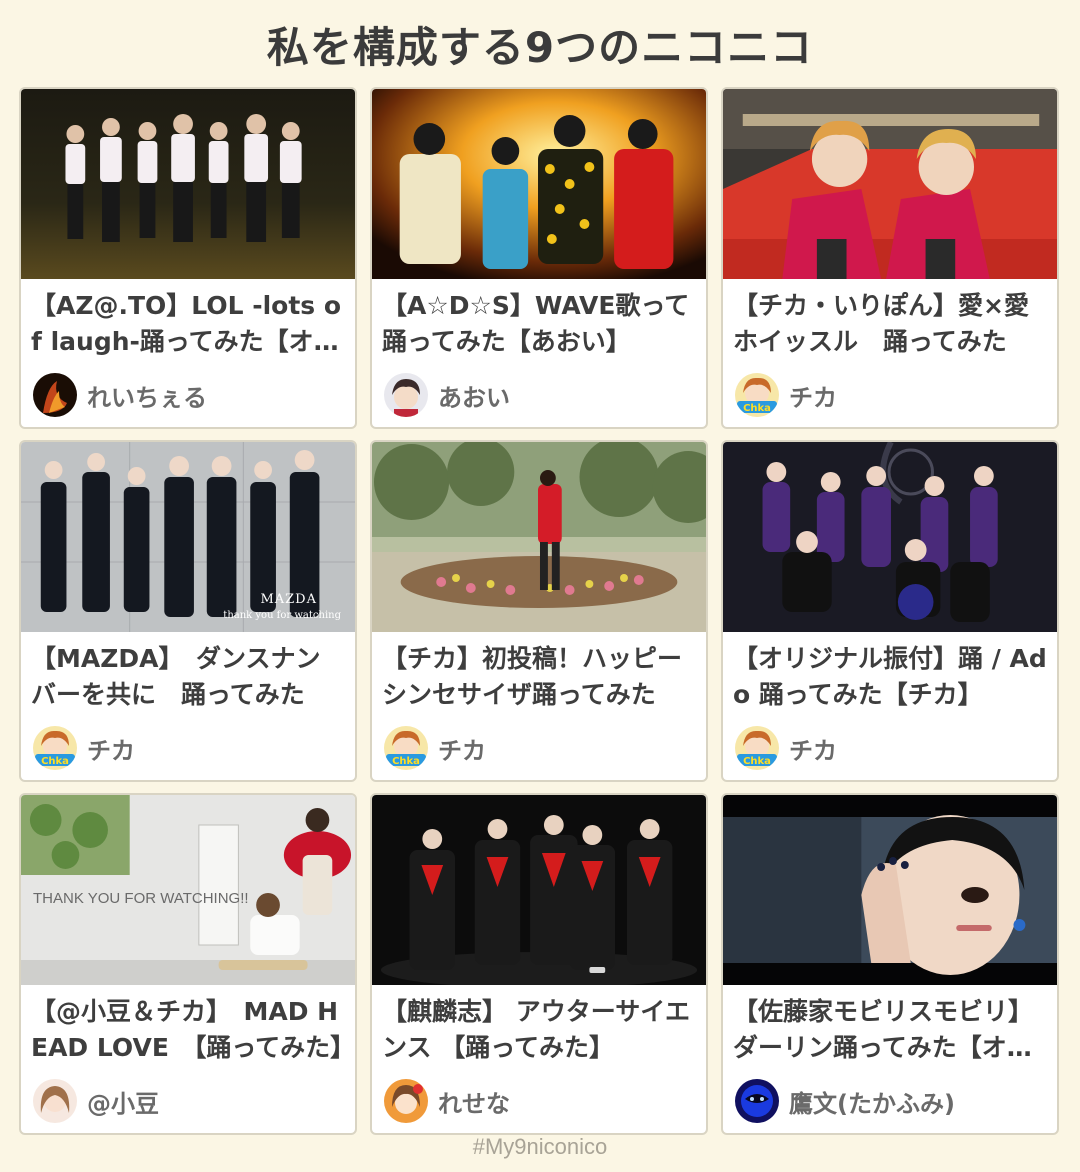  Describe the element at coordinates (282, 615) in the screenshot. I see `thumbnail-subcaption: thank you for watching` at that location.